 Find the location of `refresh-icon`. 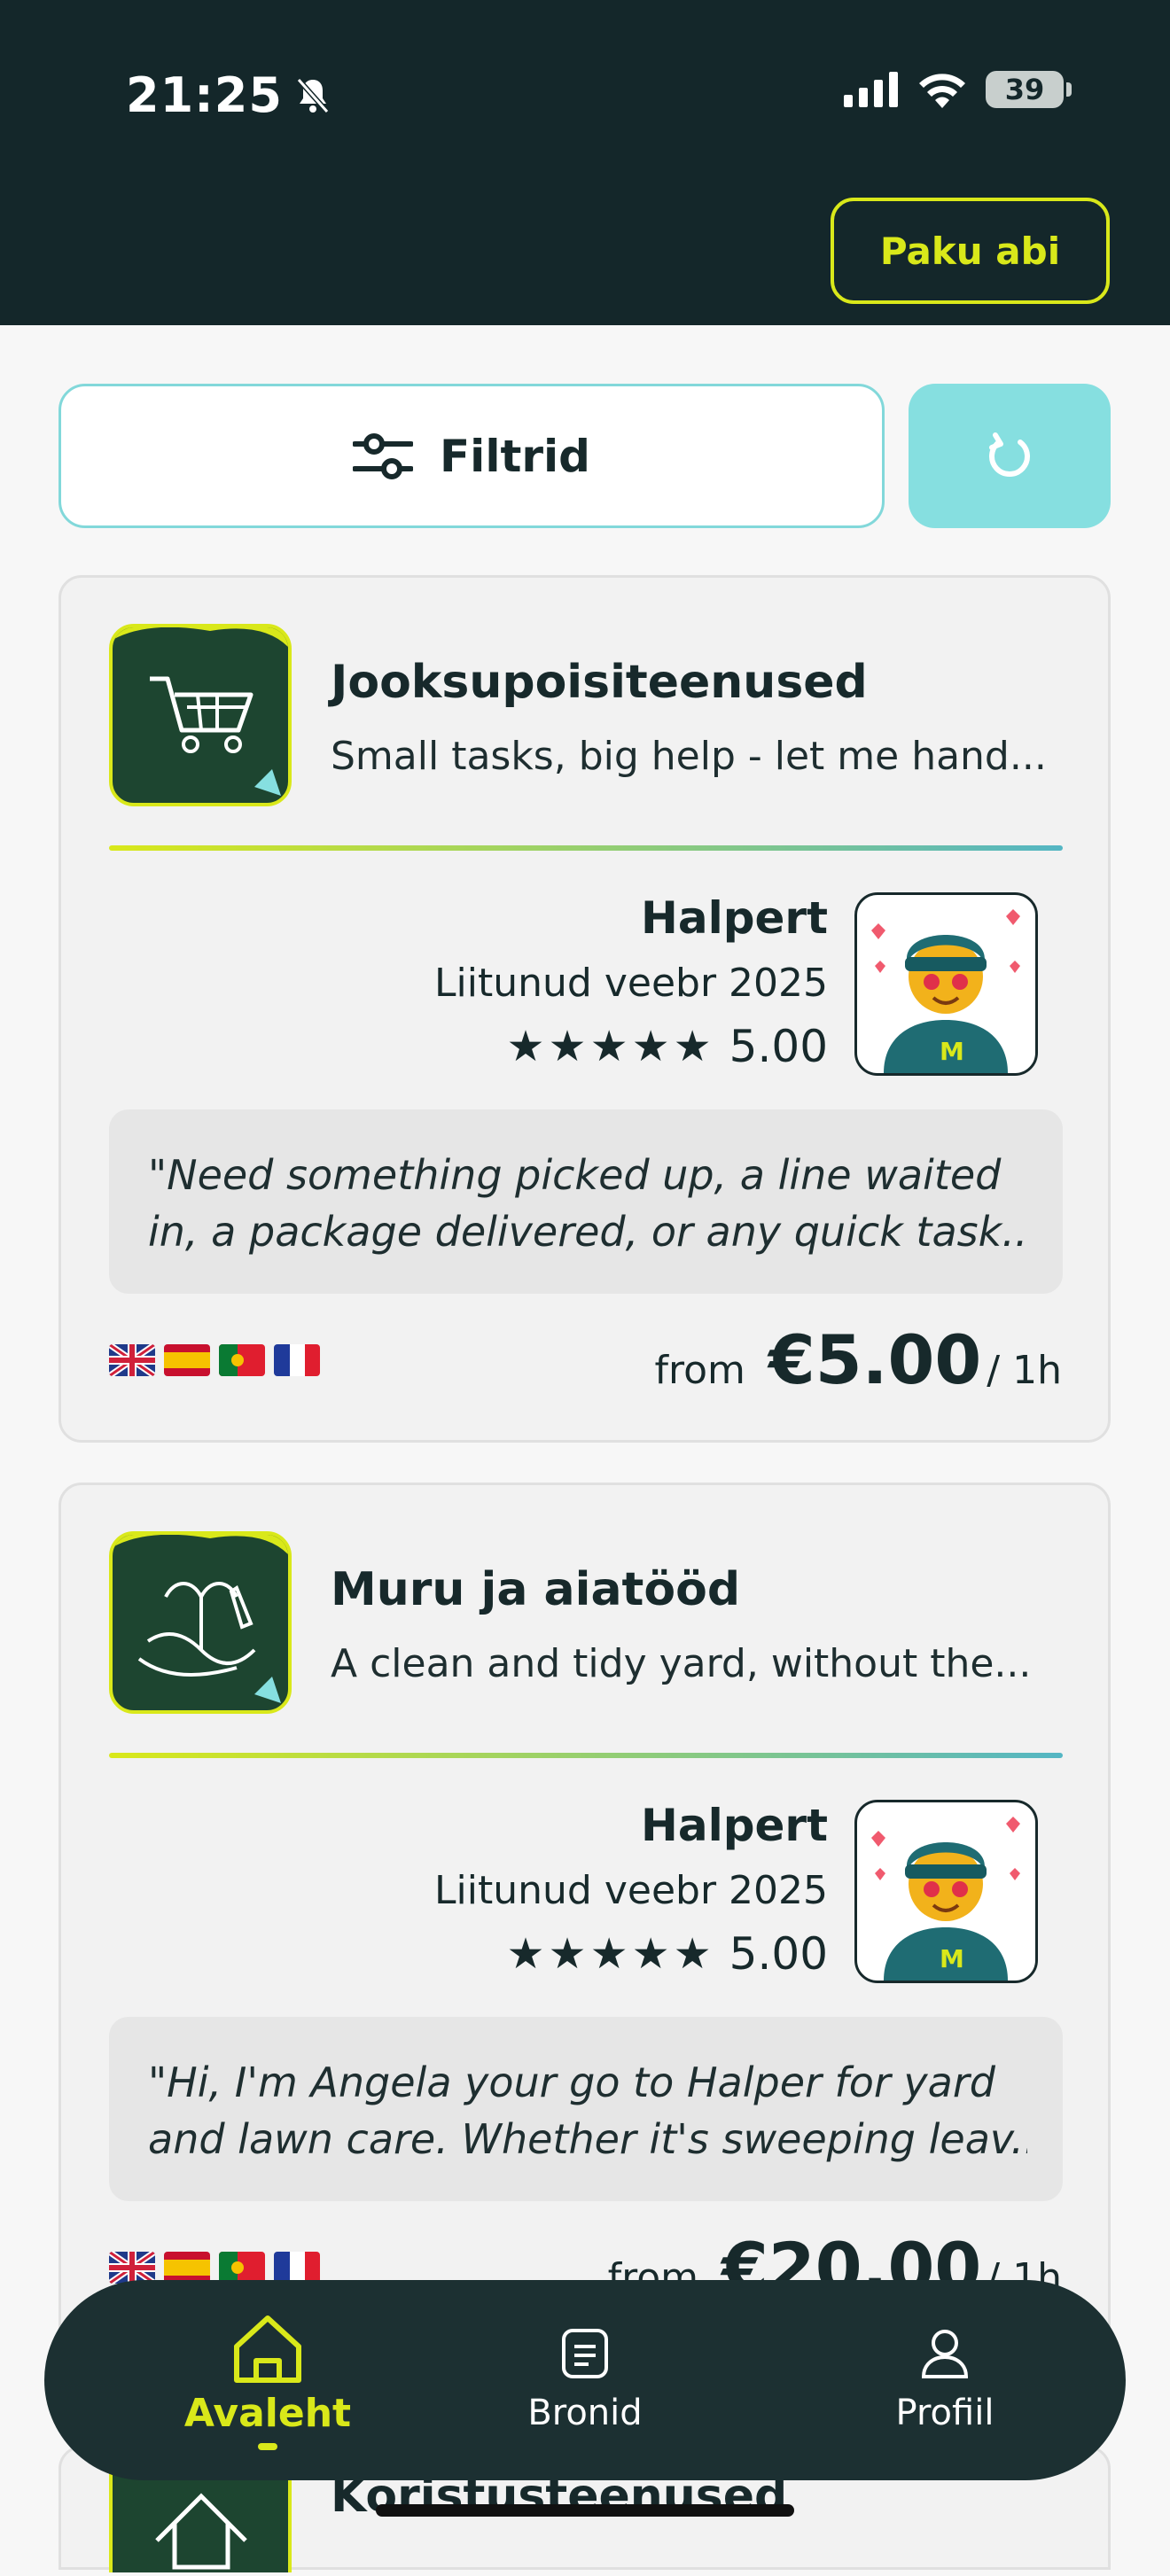

refresh-icon is located at coordinates (1009, 454).